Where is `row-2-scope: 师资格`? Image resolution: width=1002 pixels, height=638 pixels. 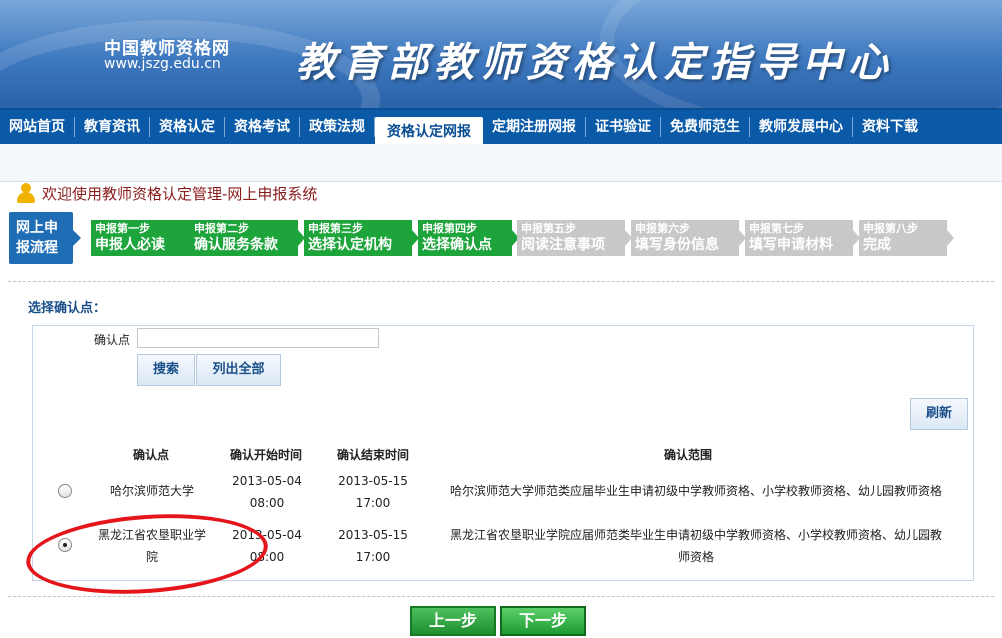
row-2-scope: 师资格 is located at coordinates (695, 557).